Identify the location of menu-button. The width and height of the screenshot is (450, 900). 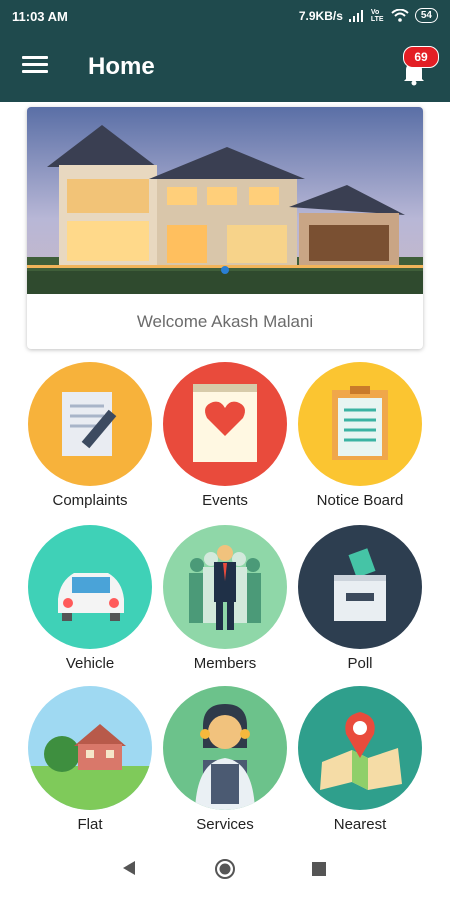
(35, 66).